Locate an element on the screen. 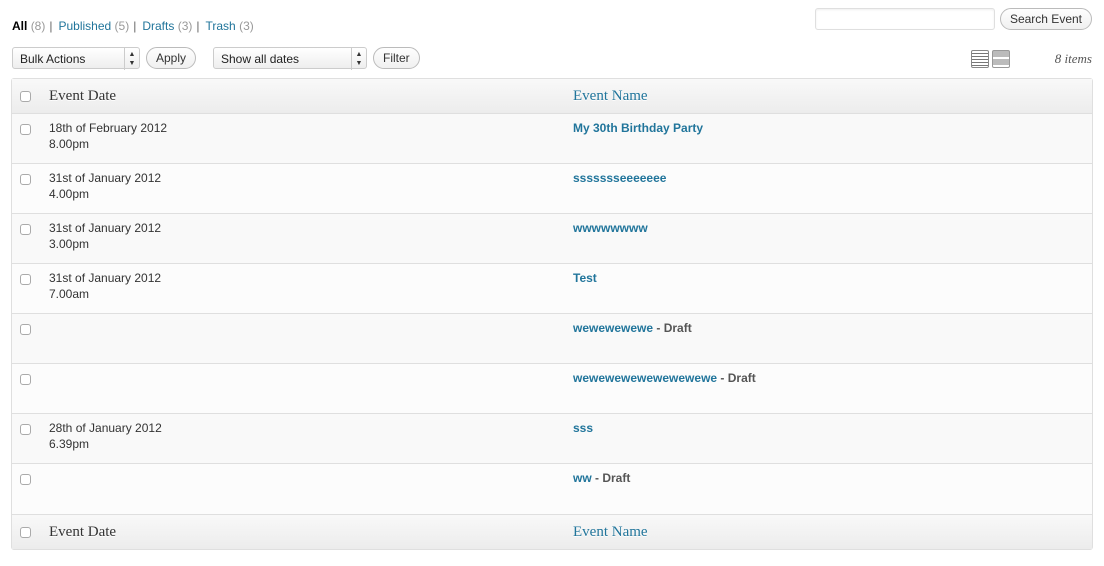 The image size is (1104, 566). event-title-link: sss is located at coordinates (583, 428).